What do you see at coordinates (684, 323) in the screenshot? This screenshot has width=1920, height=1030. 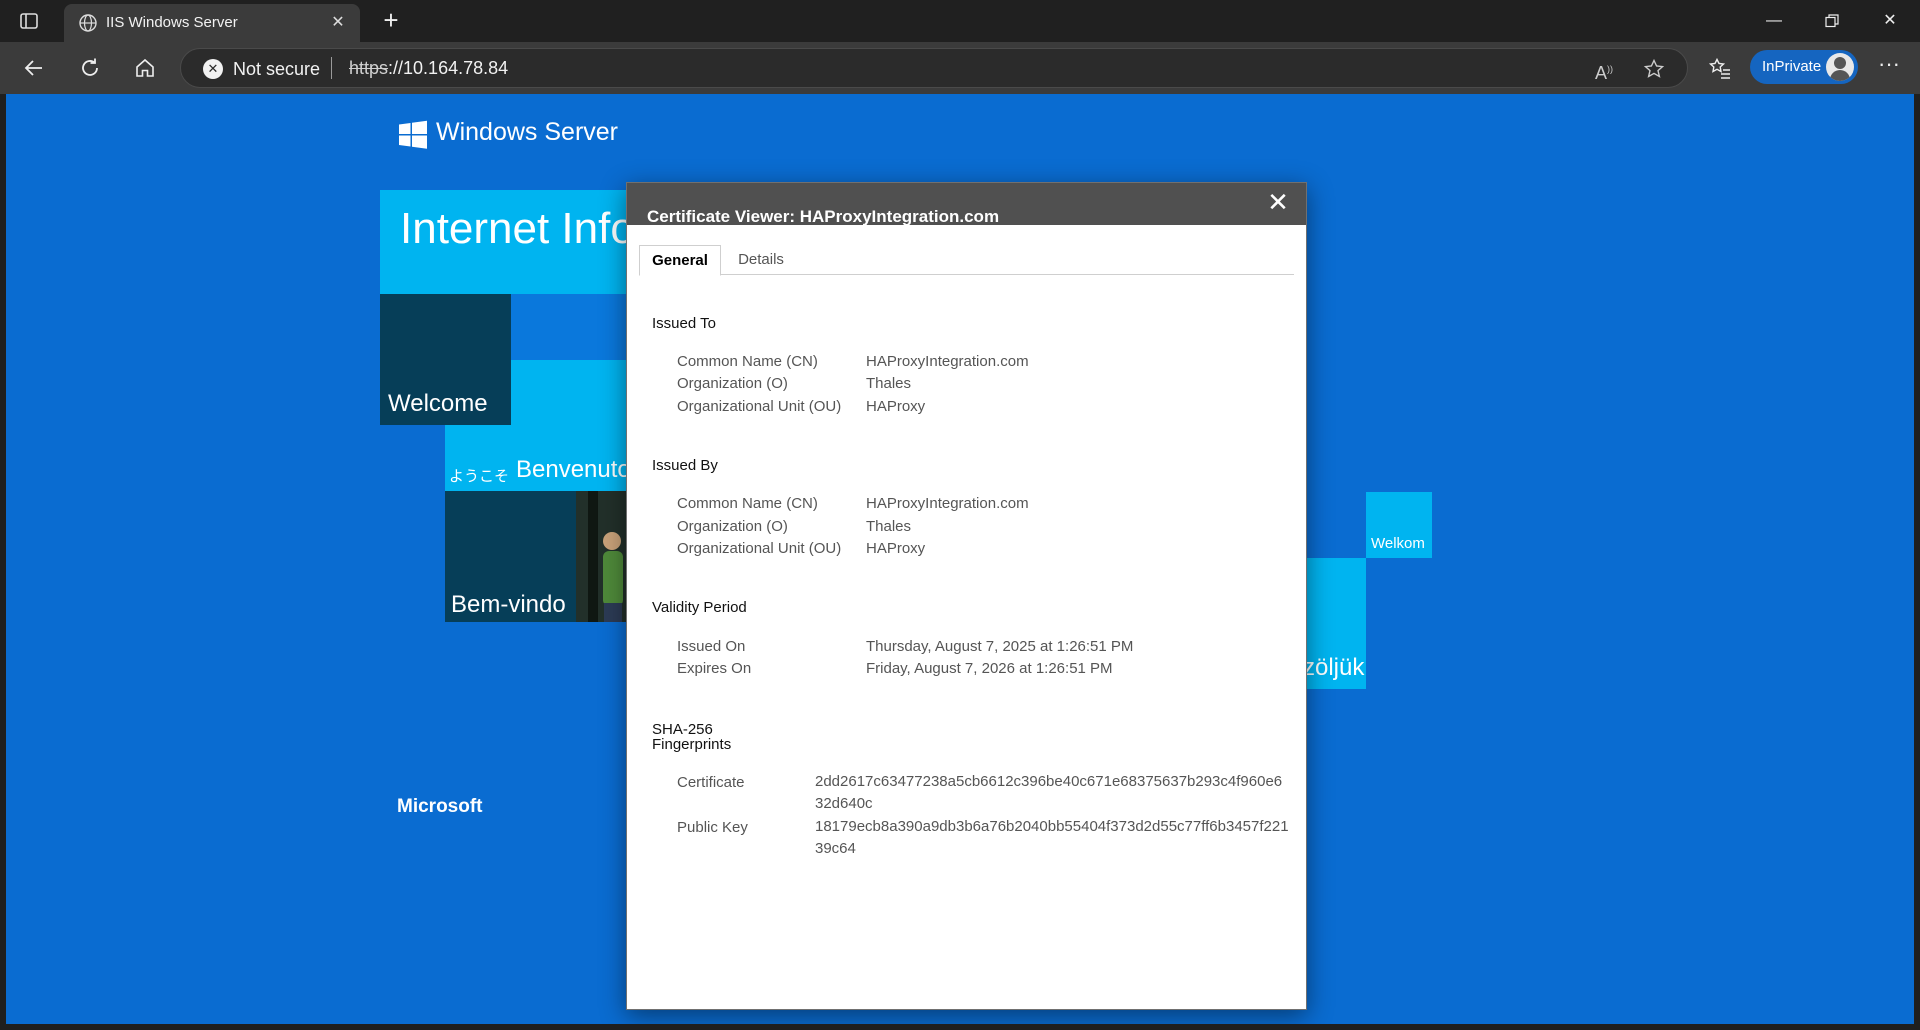 I see `section-issued-to: Issued To` at bounding box center [684, 323].